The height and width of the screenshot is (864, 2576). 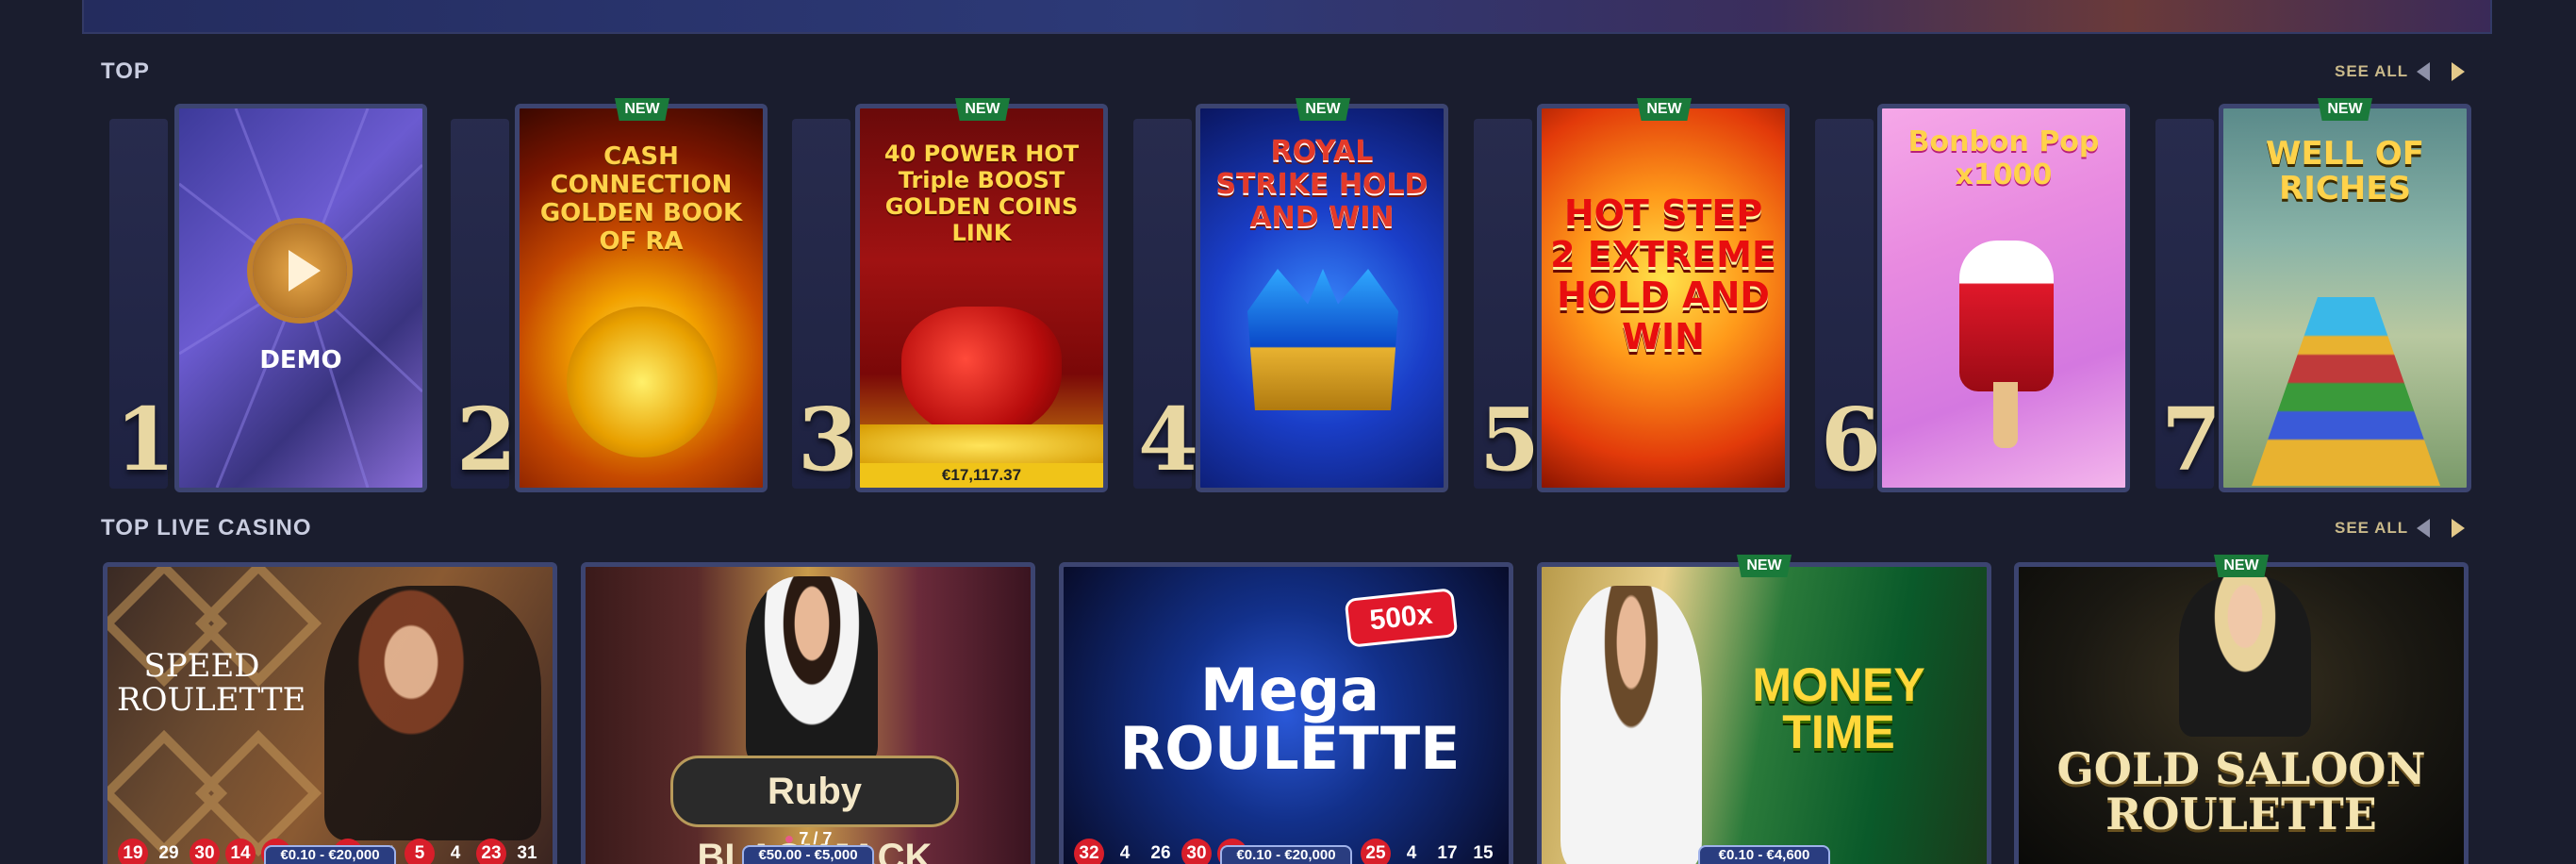 I want to click on rank-number: 1, so click(x=145, y=439).